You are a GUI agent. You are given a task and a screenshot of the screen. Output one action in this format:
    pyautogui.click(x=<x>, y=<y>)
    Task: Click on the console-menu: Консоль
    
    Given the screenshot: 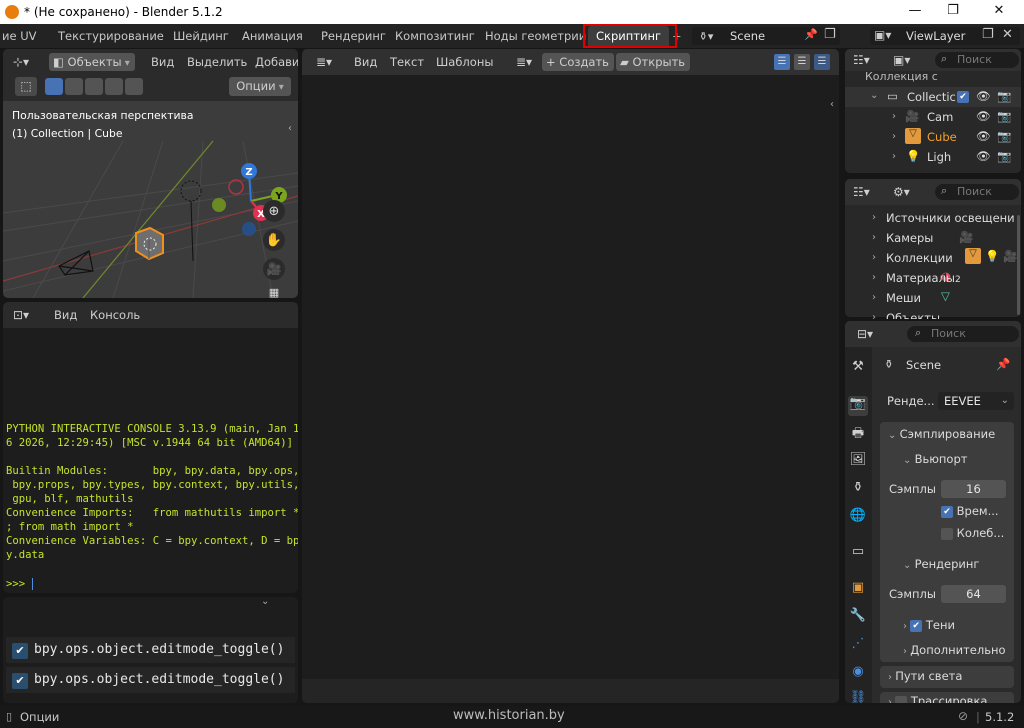 What is the action you would take?
    pyautogui.click(x=115, y=315)
    